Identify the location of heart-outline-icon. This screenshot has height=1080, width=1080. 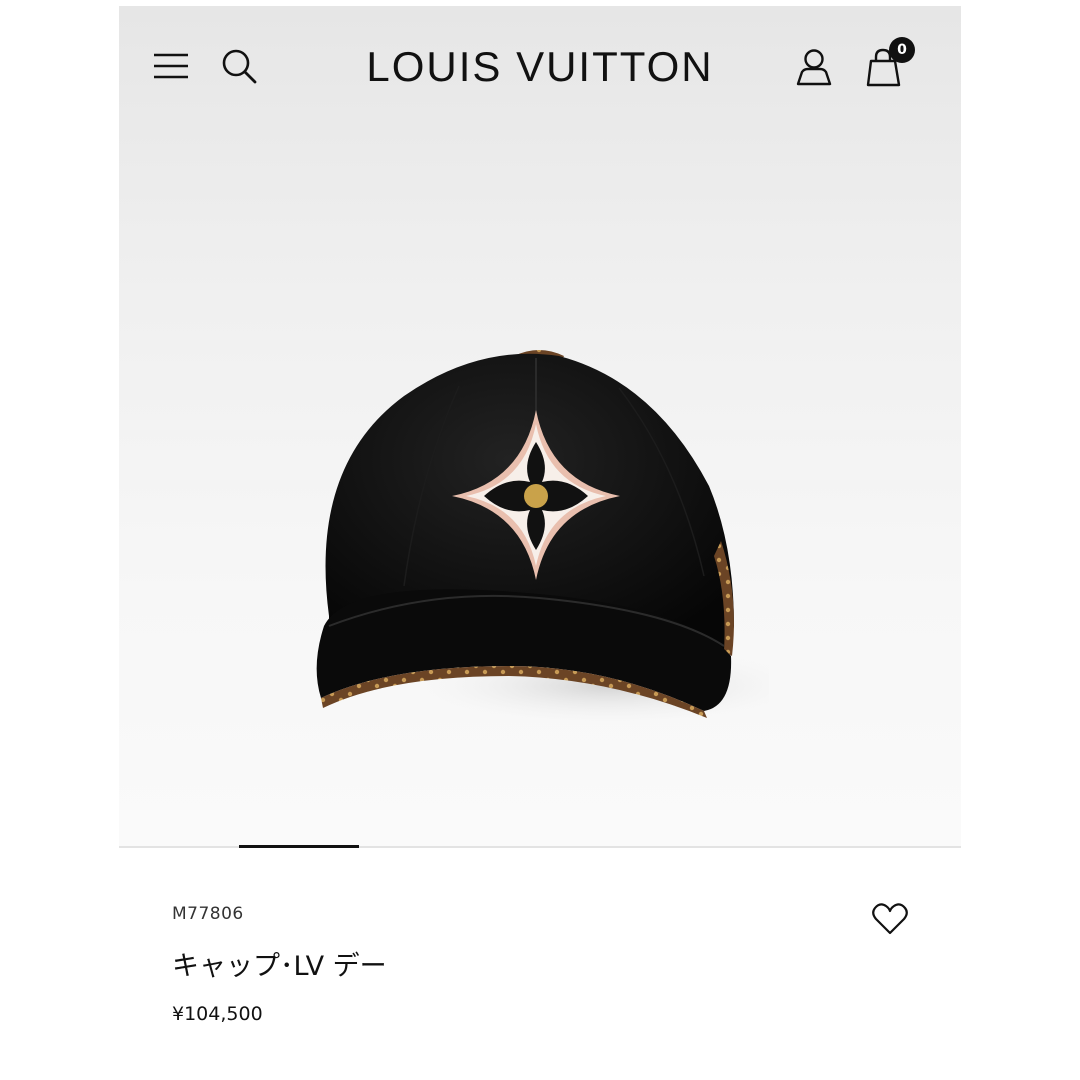
(890, 919).